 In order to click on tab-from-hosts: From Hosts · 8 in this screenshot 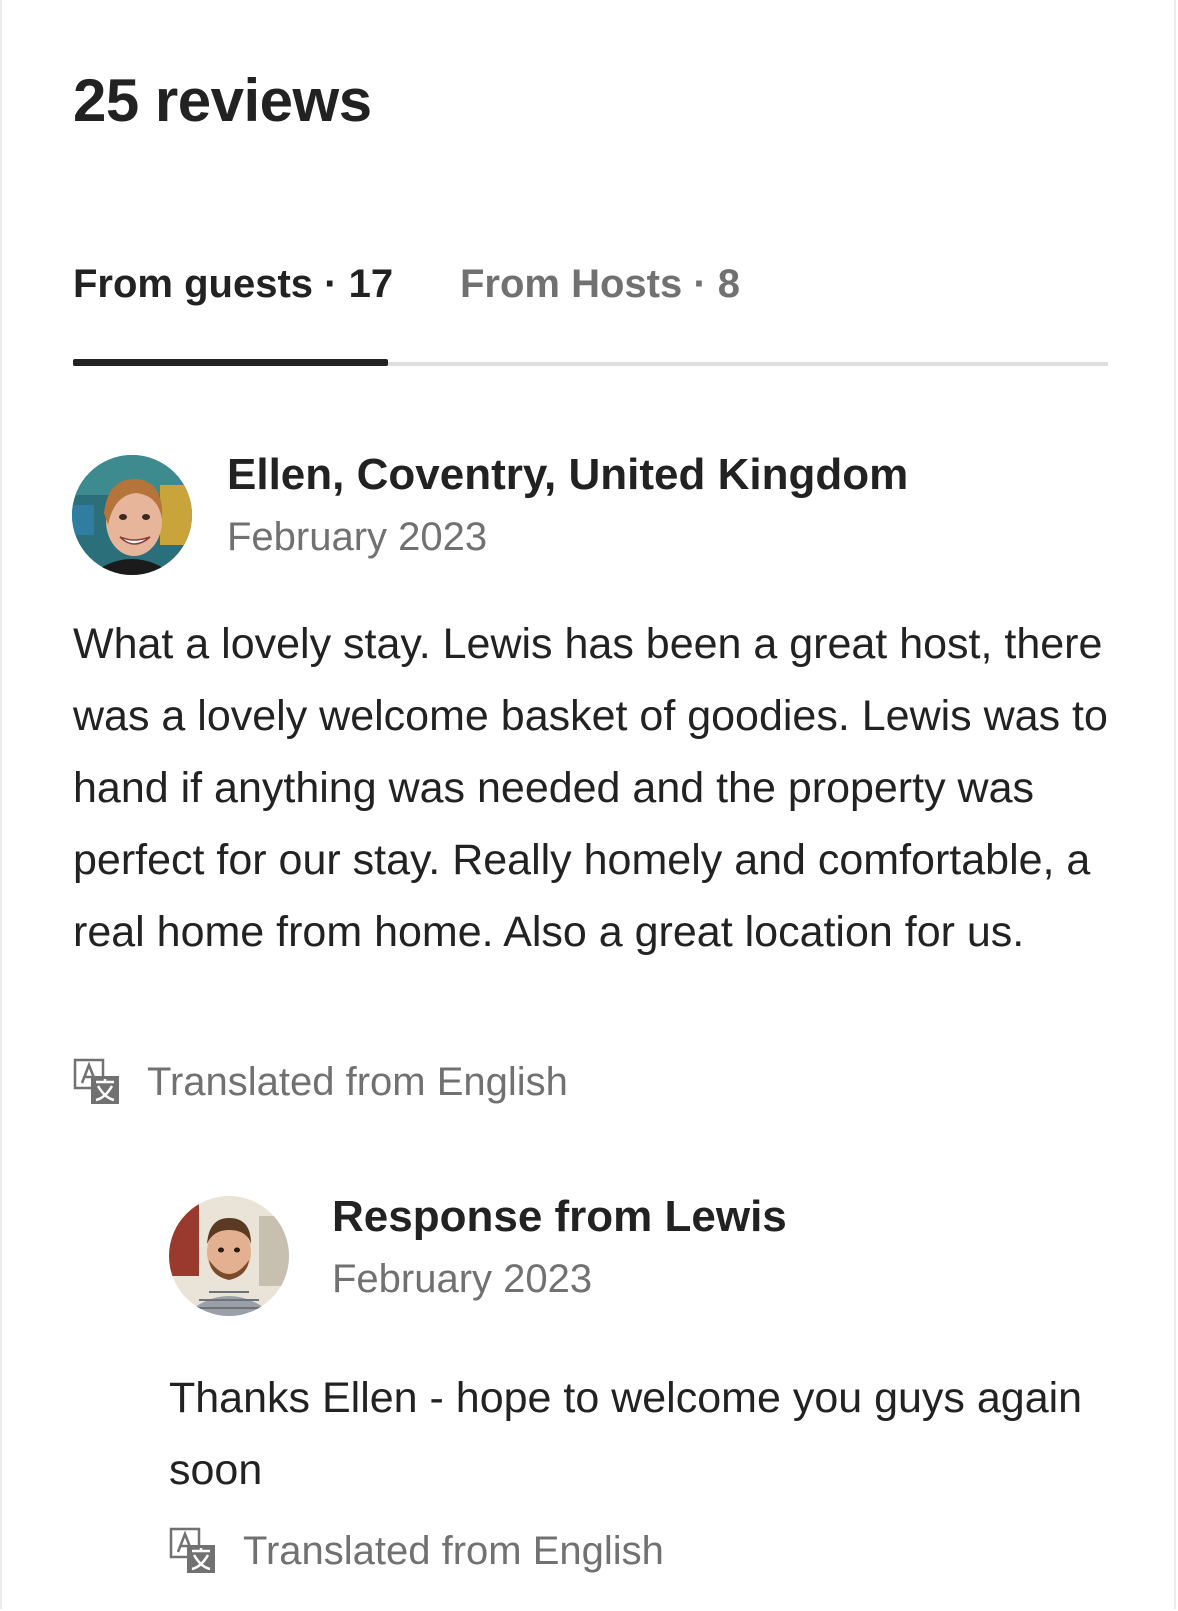, I will do `click(600, 284)`.